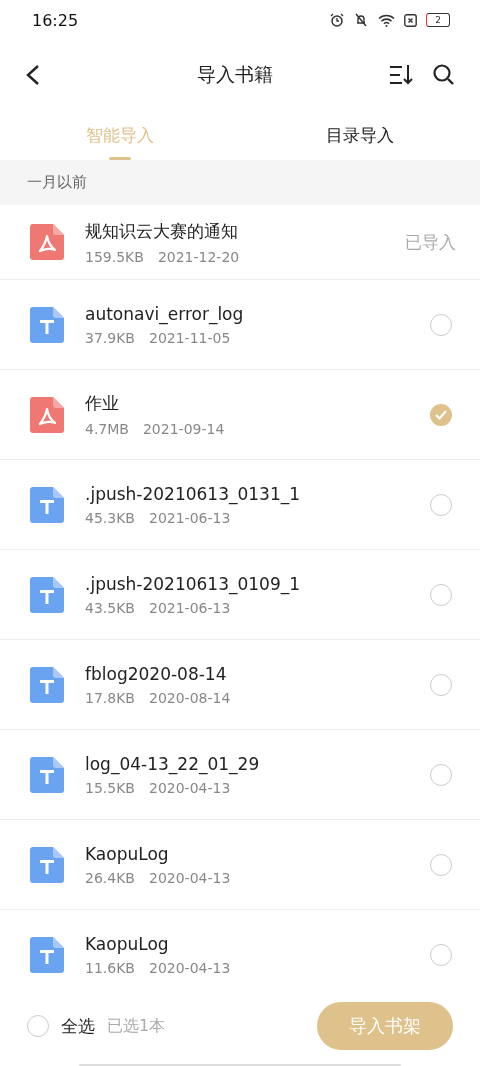 The width and height of the screenshot is (480, 1066). I want to click on file-name: autonavi_error_log, so click(165, 313).